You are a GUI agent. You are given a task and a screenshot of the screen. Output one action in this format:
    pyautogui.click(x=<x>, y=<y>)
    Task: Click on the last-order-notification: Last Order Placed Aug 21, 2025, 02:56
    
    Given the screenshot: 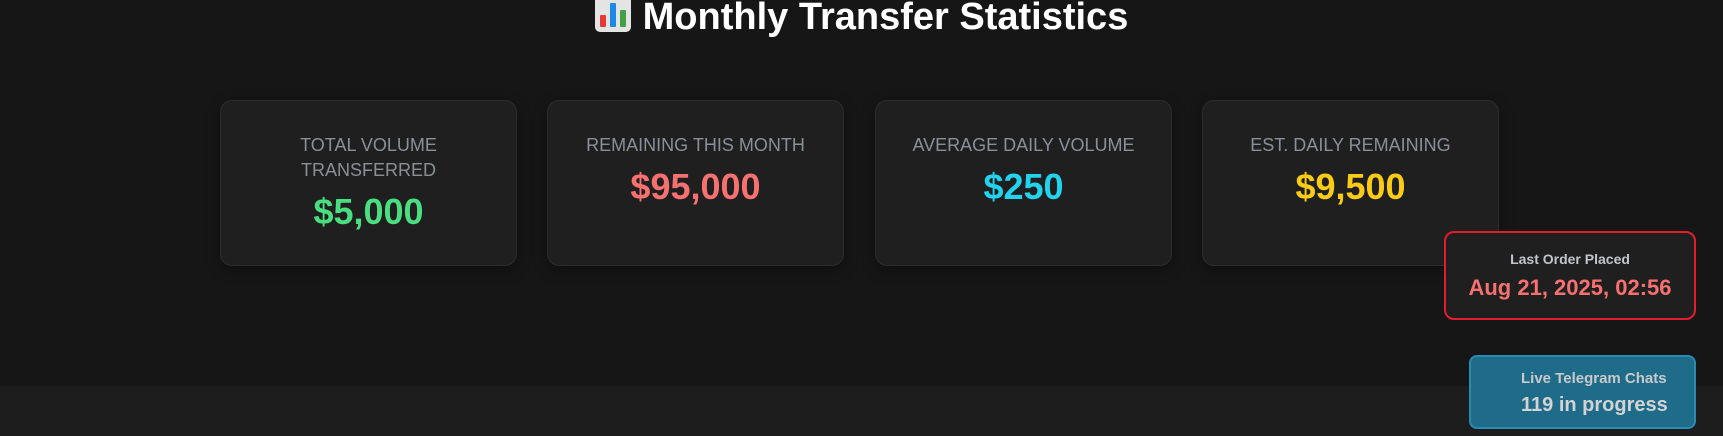 What is the action you would take?
    pyautogui.click(x=1570, y=275)
    